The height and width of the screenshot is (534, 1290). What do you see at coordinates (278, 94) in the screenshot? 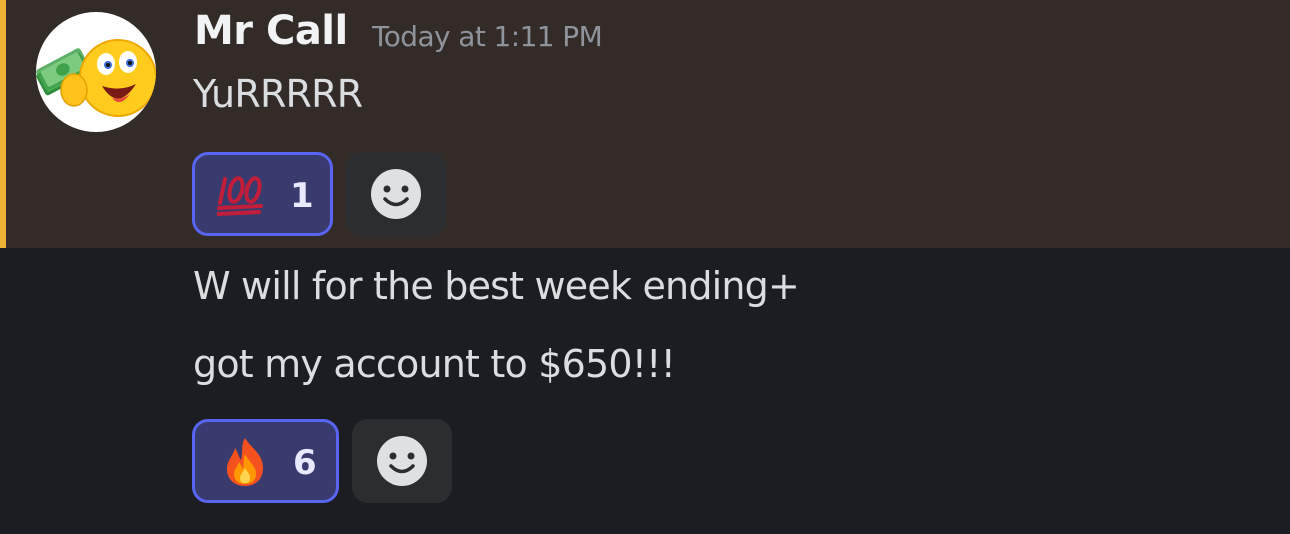
I see `message-text: YuRRRRR` at bounding box center [278, 94].